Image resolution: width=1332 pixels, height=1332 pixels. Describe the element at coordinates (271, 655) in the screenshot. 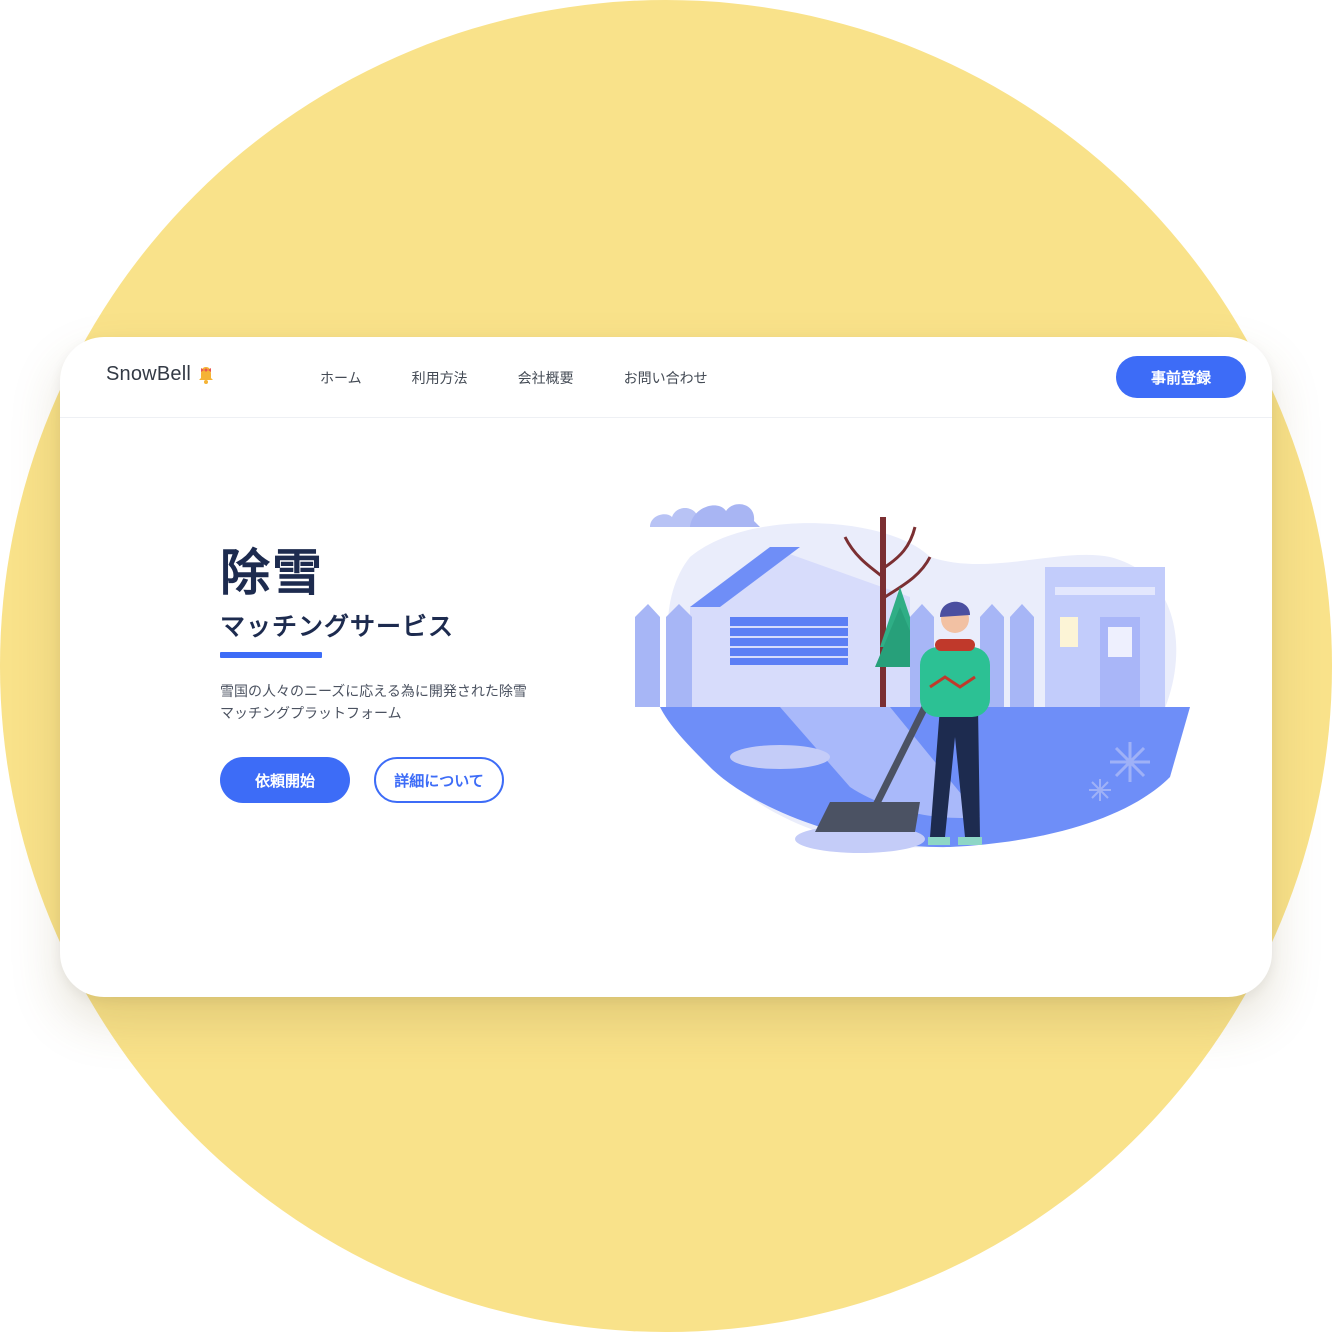

I see `hero-underline` at that location.